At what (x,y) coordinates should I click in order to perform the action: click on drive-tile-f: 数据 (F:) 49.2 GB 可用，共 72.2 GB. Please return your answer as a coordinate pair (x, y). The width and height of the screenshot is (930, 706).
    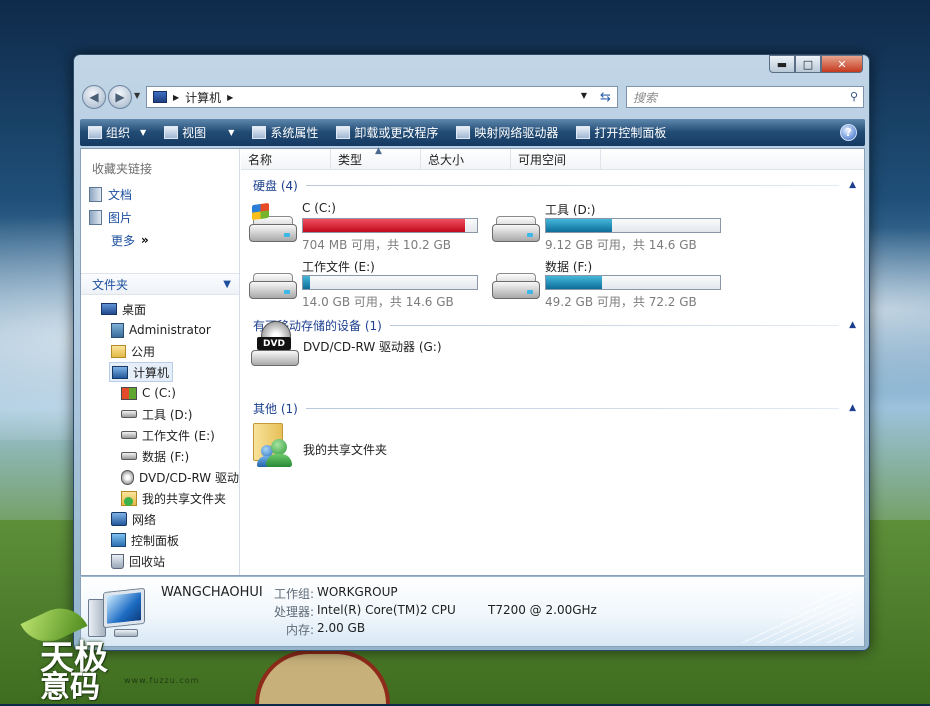
    Looking at the image, I should click on (609, 284).